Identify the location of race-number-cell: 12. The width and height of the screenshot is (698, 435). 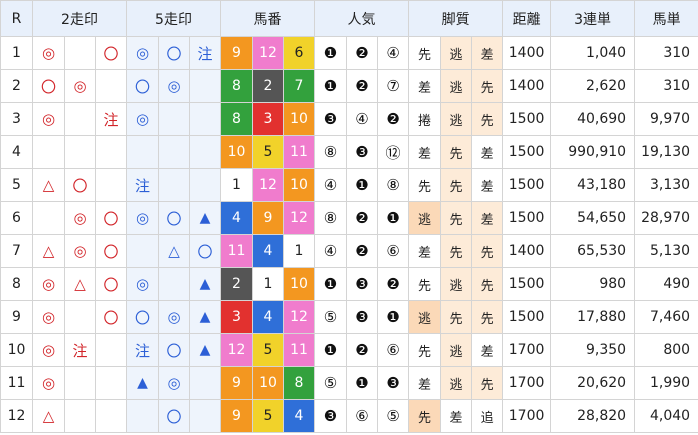
(16, 416).